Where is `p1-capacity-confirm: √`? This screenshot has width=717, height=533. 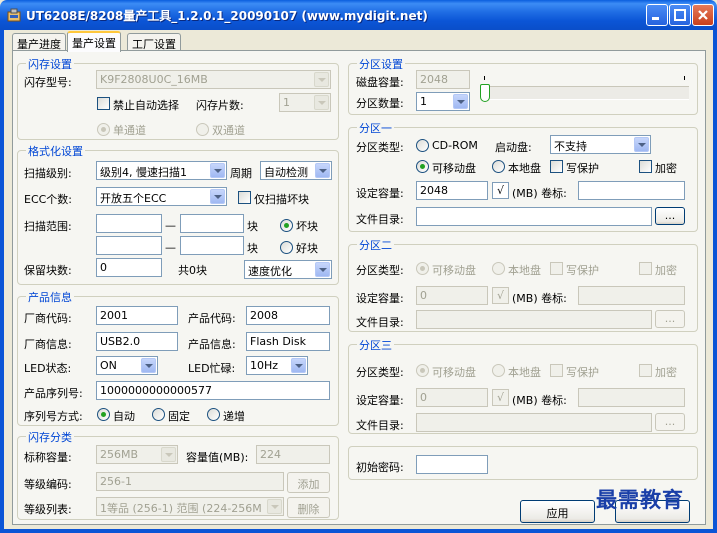
p1-capacity-confirm: √ is located at coordinates (500, 190).